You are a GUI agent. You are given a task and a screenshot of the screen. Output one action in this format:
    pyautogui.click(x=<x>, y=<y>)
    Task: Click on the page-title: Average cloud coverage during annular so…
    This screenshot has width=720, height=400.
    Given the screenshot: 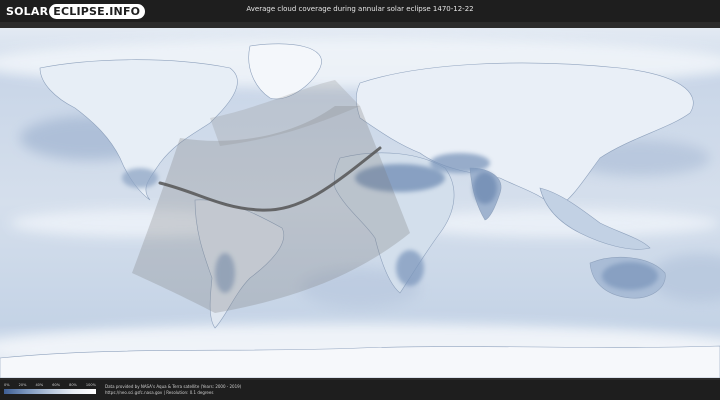 What is the action you would take?
    pyautogui.click(x=360, y=9)
    